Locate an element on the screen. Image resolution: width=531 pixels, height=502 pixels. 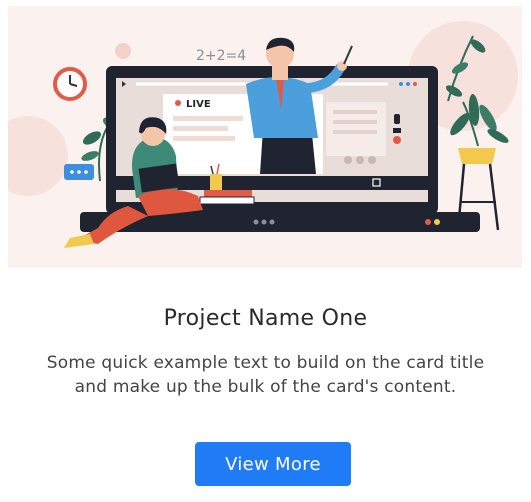
clock-icon is located at coordinates (70, 84).